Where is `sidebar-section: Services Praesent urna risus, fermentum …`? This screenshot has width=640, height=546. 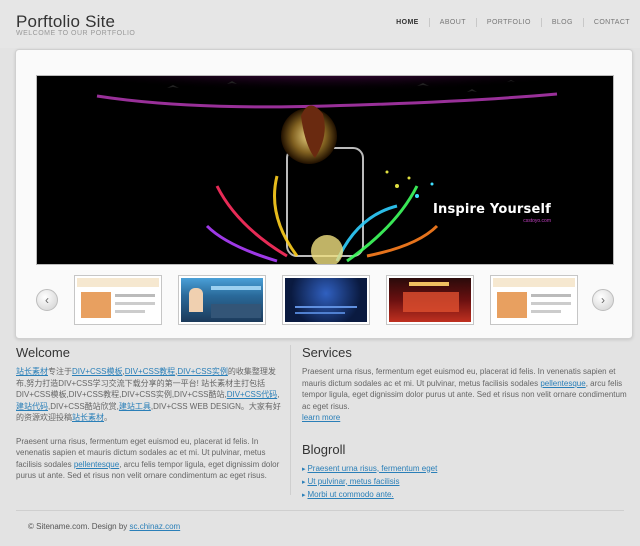
sidebar-section: Services Praesent urna risus, fermentum … is located at coordinates (467, 423).